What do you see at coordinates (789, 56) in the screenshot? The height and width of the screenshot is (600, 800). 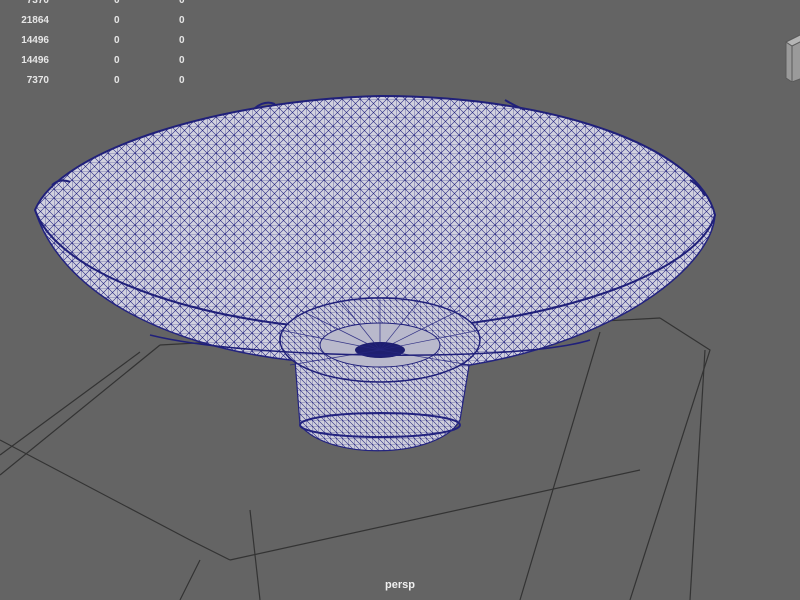 I see `view-cube-icon` at bounding box center [789, 56].